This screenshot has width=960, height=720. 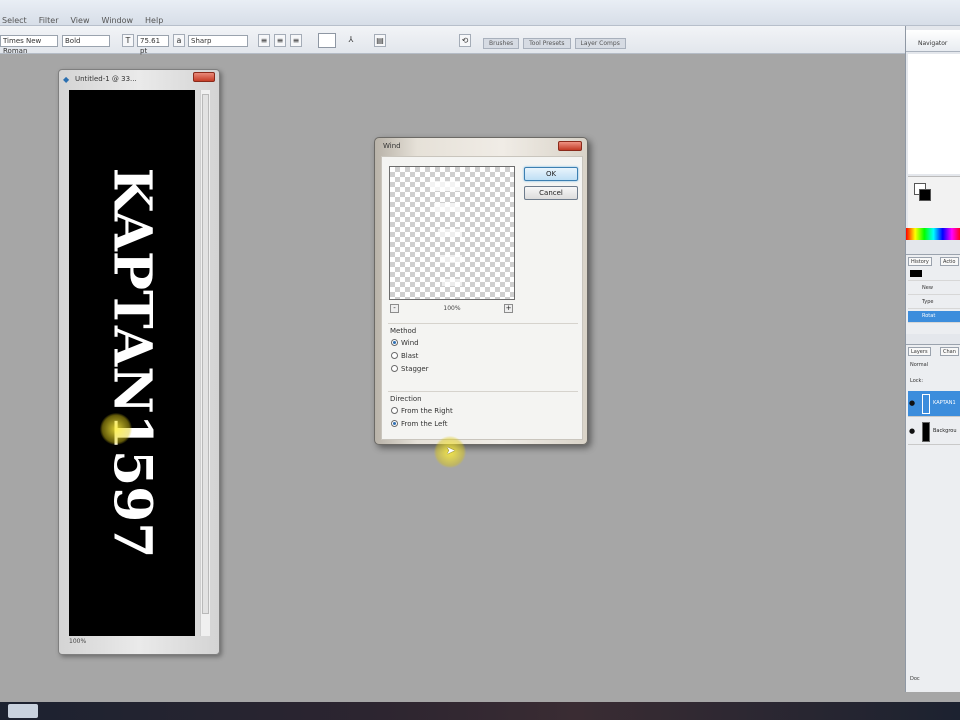 What do you see at coordinates (945, 431) in the screenshot?
I see `layer-name: Backgrou` at bounding box center [945, 431].